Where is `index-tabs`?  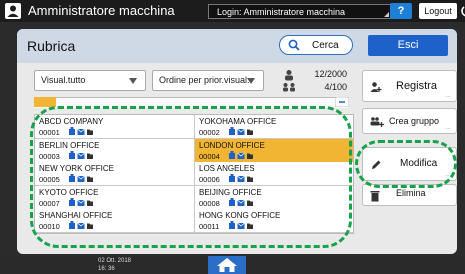 index-tabs is located at coordinates (191, 102).